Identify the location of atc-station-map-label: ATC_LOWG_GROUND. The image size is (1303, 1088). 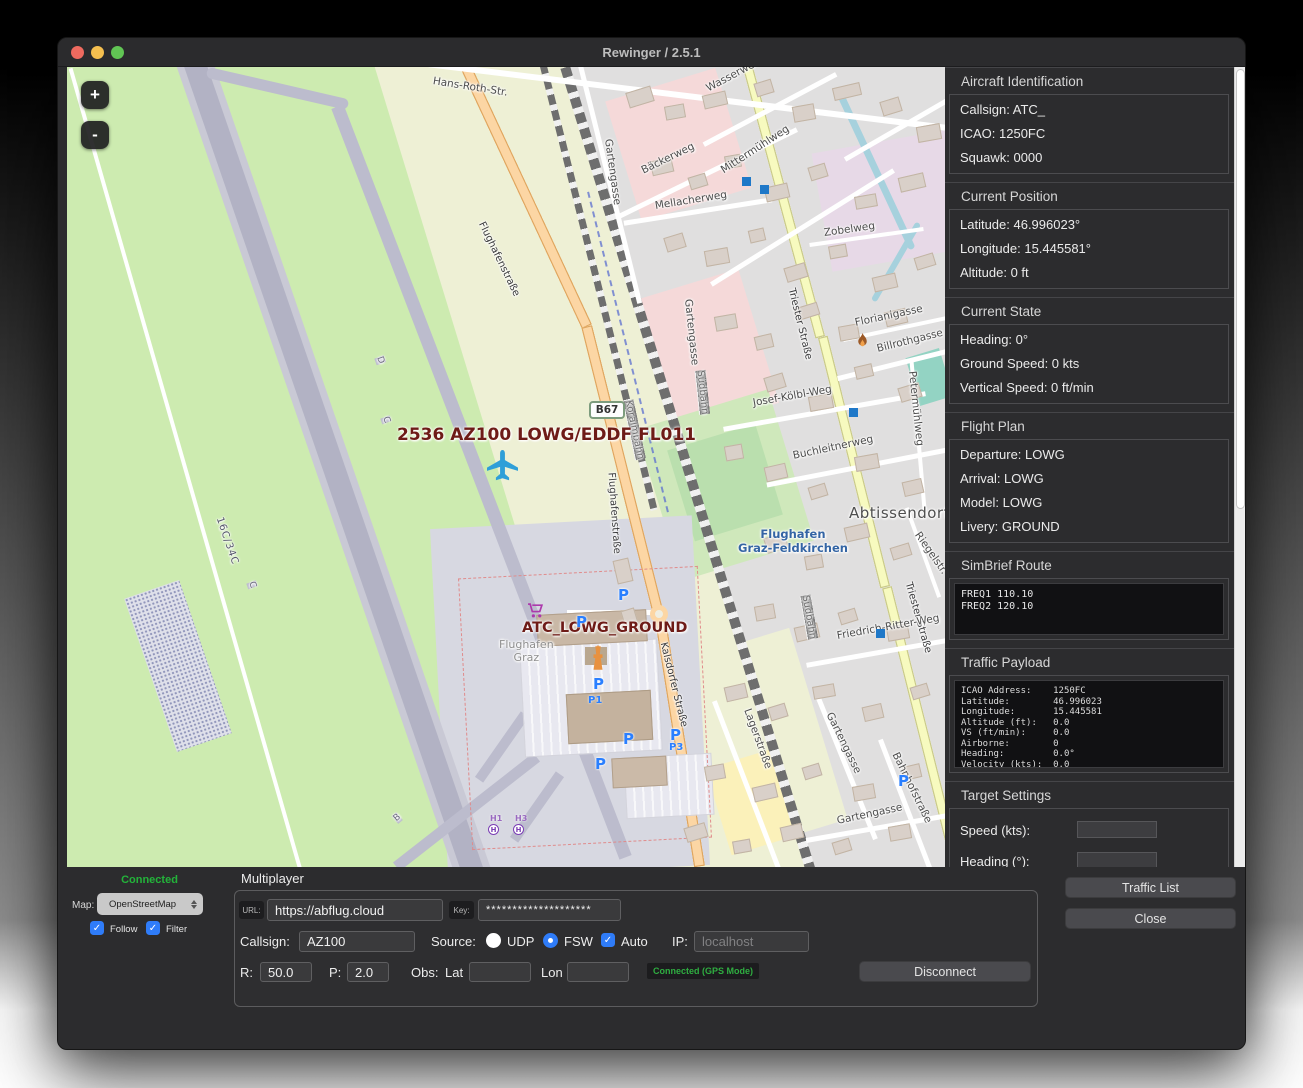
(604, 628).